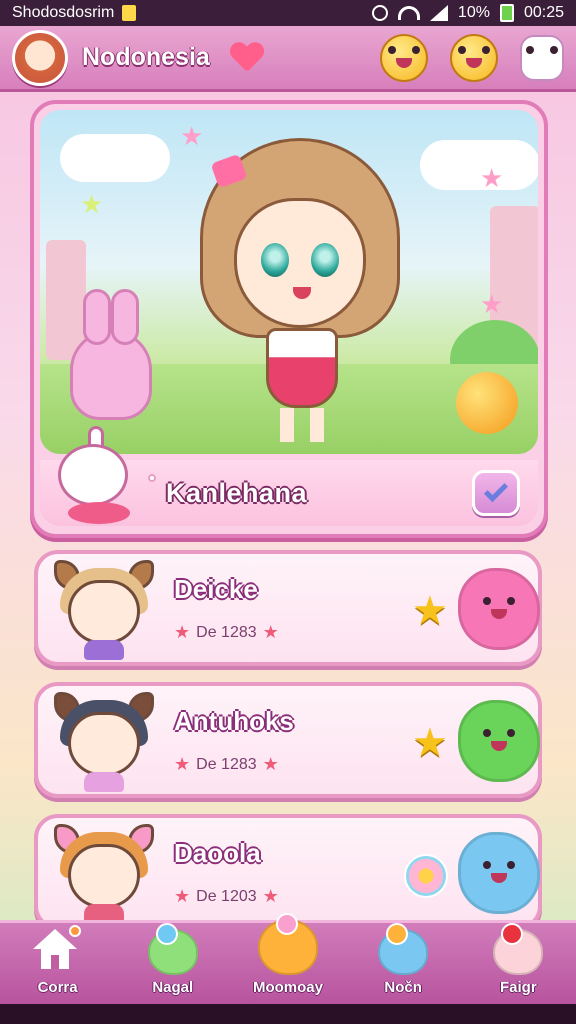 The height and width of the screenshot is (1024, 576). I want to click on orange-ball-icon, so click(487, 403).